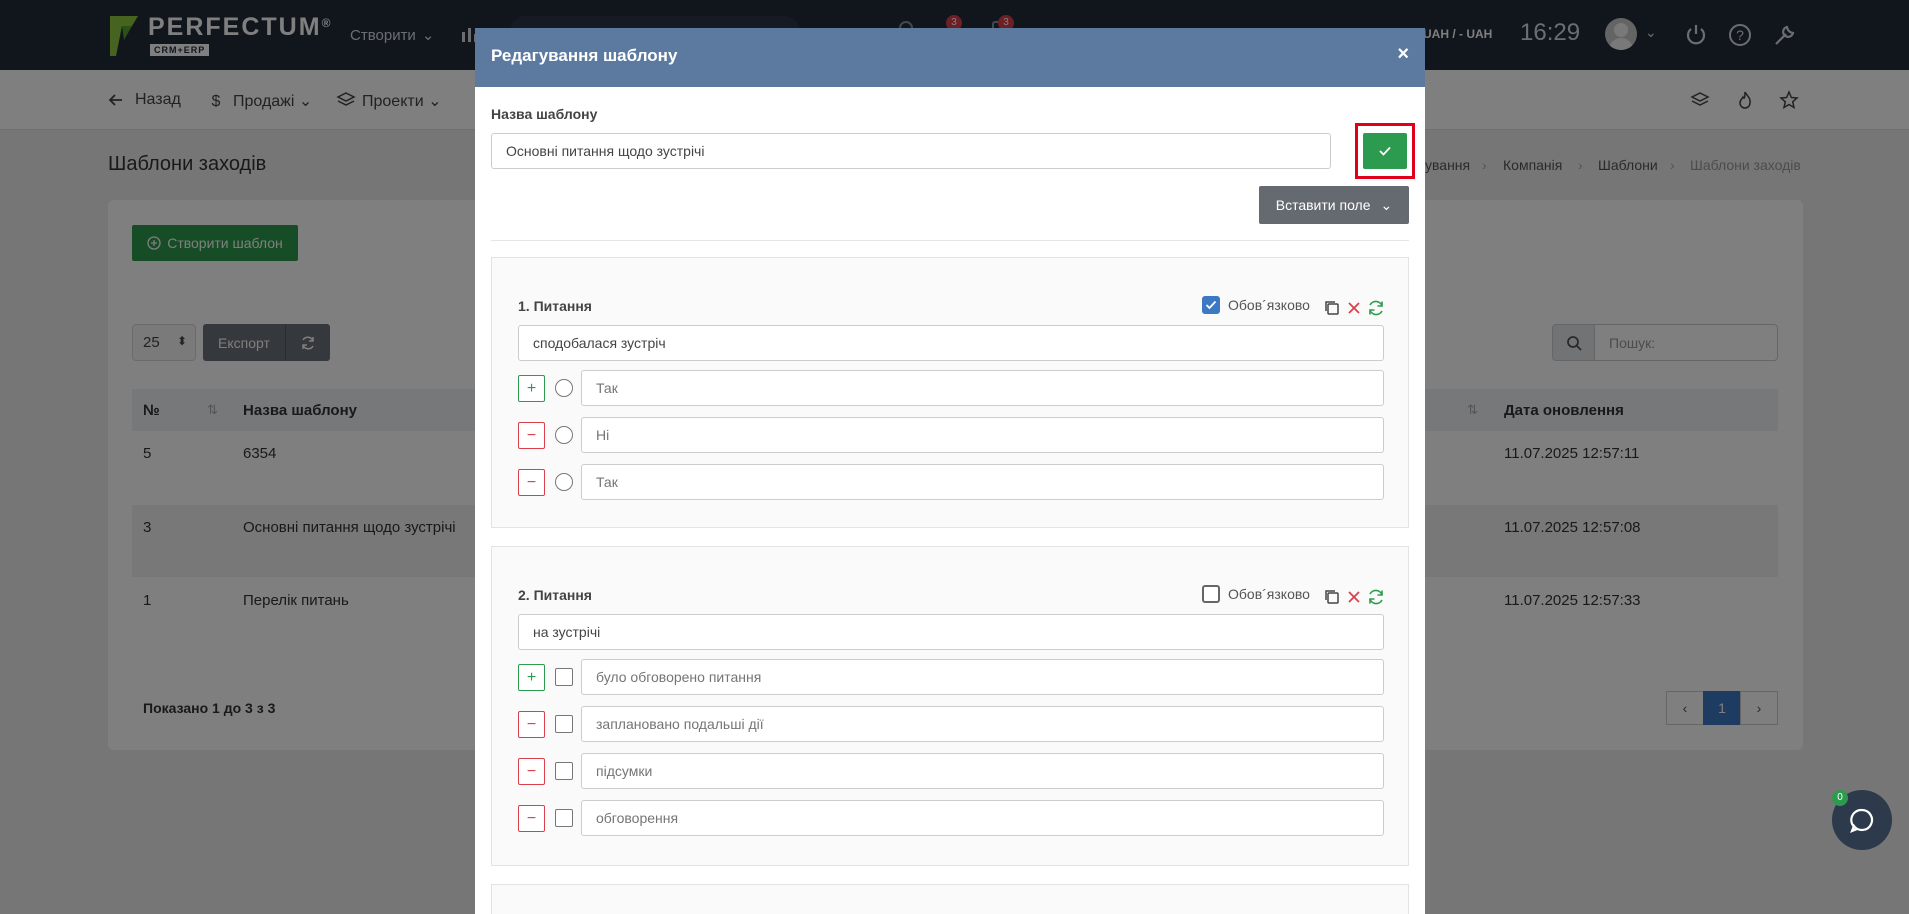 This screenshot has height=914, width=1909. I want to click on question-block, so click(950, 899).